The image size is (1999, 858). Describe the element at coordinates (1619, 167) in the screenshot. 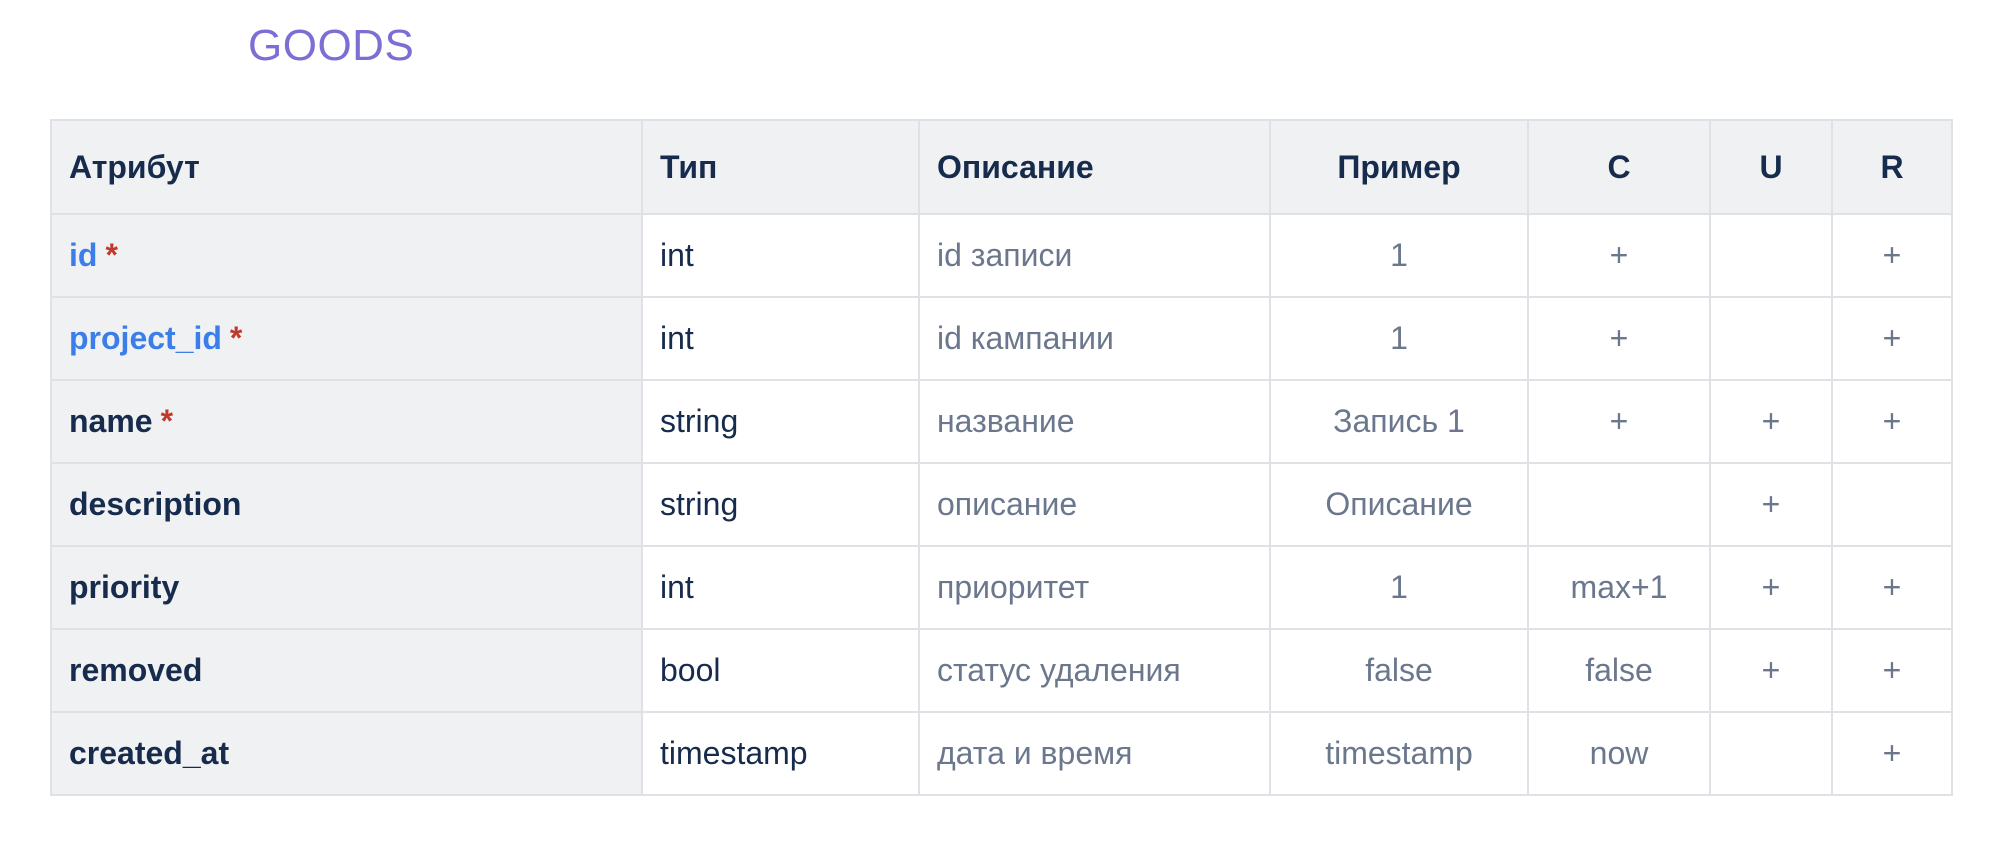

I see `header-create: C` at that location.